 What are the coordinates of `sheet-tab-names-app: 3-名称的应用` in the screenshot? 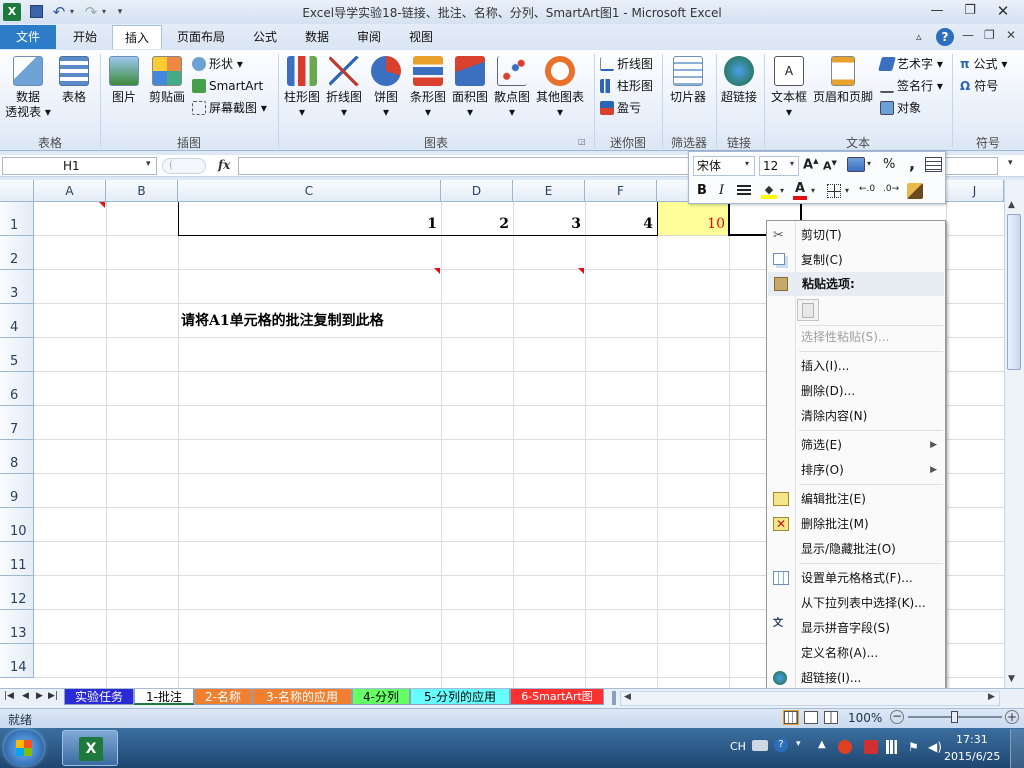 It's located at (302, 697).